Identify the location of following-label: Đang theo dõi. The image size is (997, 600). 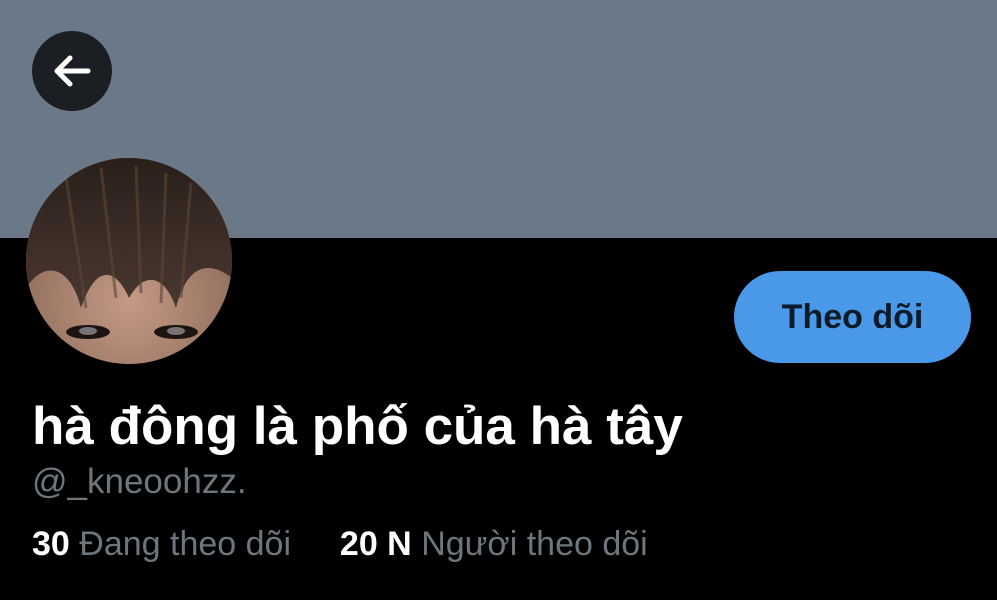
(185, 544).